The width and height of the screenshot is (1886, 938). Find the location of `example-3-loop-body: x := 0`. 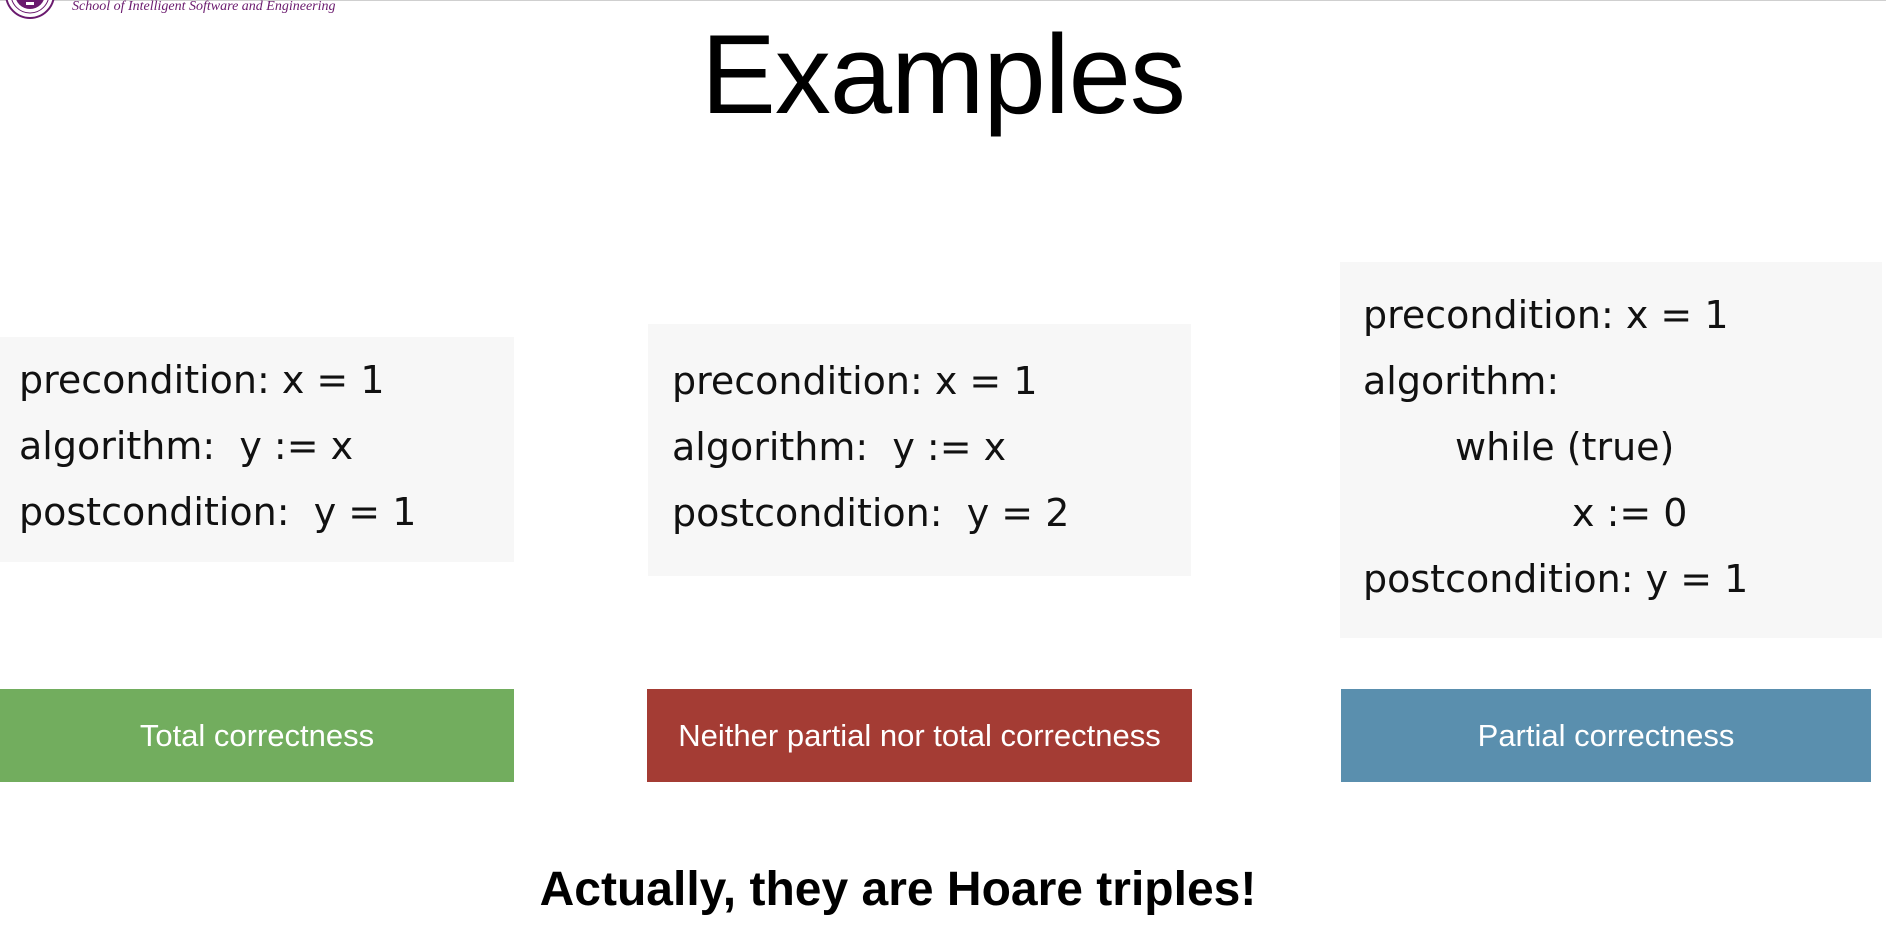

example-3-loop-body: x := 0 is located at coordinates (1630, 513).